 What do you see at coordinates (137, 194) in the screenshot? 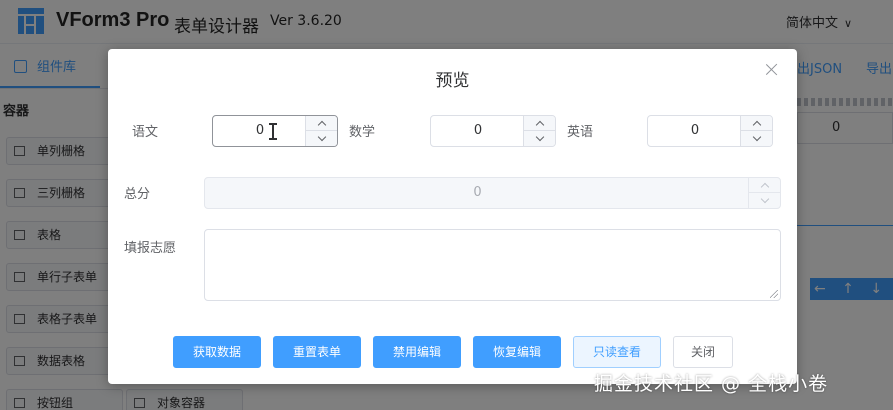
I see `field-label-total: 总分` at bounding box center [137, 194].